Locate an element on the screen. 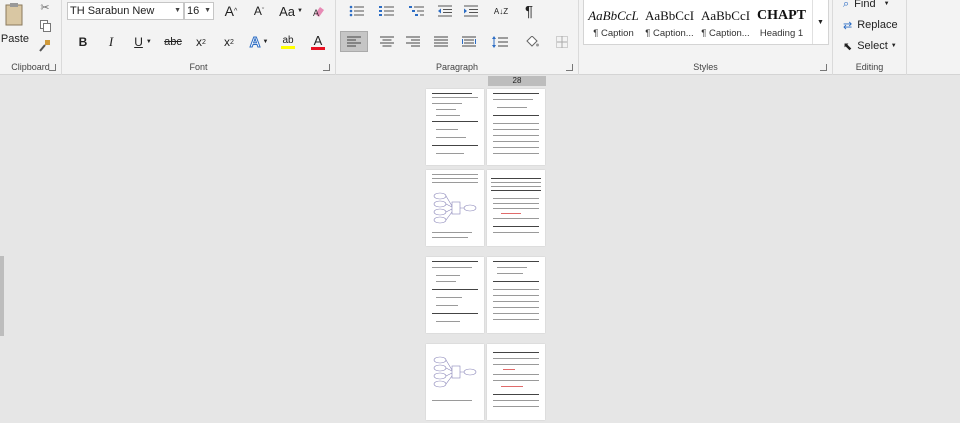 The image size is (960, 423). change-case-button: Aa ▼ is located at coordinates (291, 11).